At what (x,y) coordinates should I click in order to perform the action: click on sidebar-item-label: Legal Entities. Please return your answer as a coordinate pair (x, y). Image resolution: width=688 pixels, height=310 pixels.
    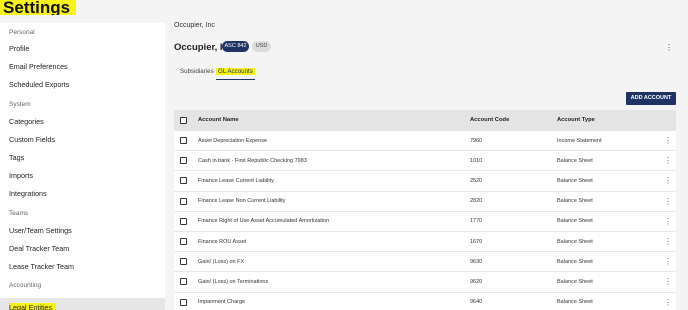
    Looking at the image, I should click on (32, 306).